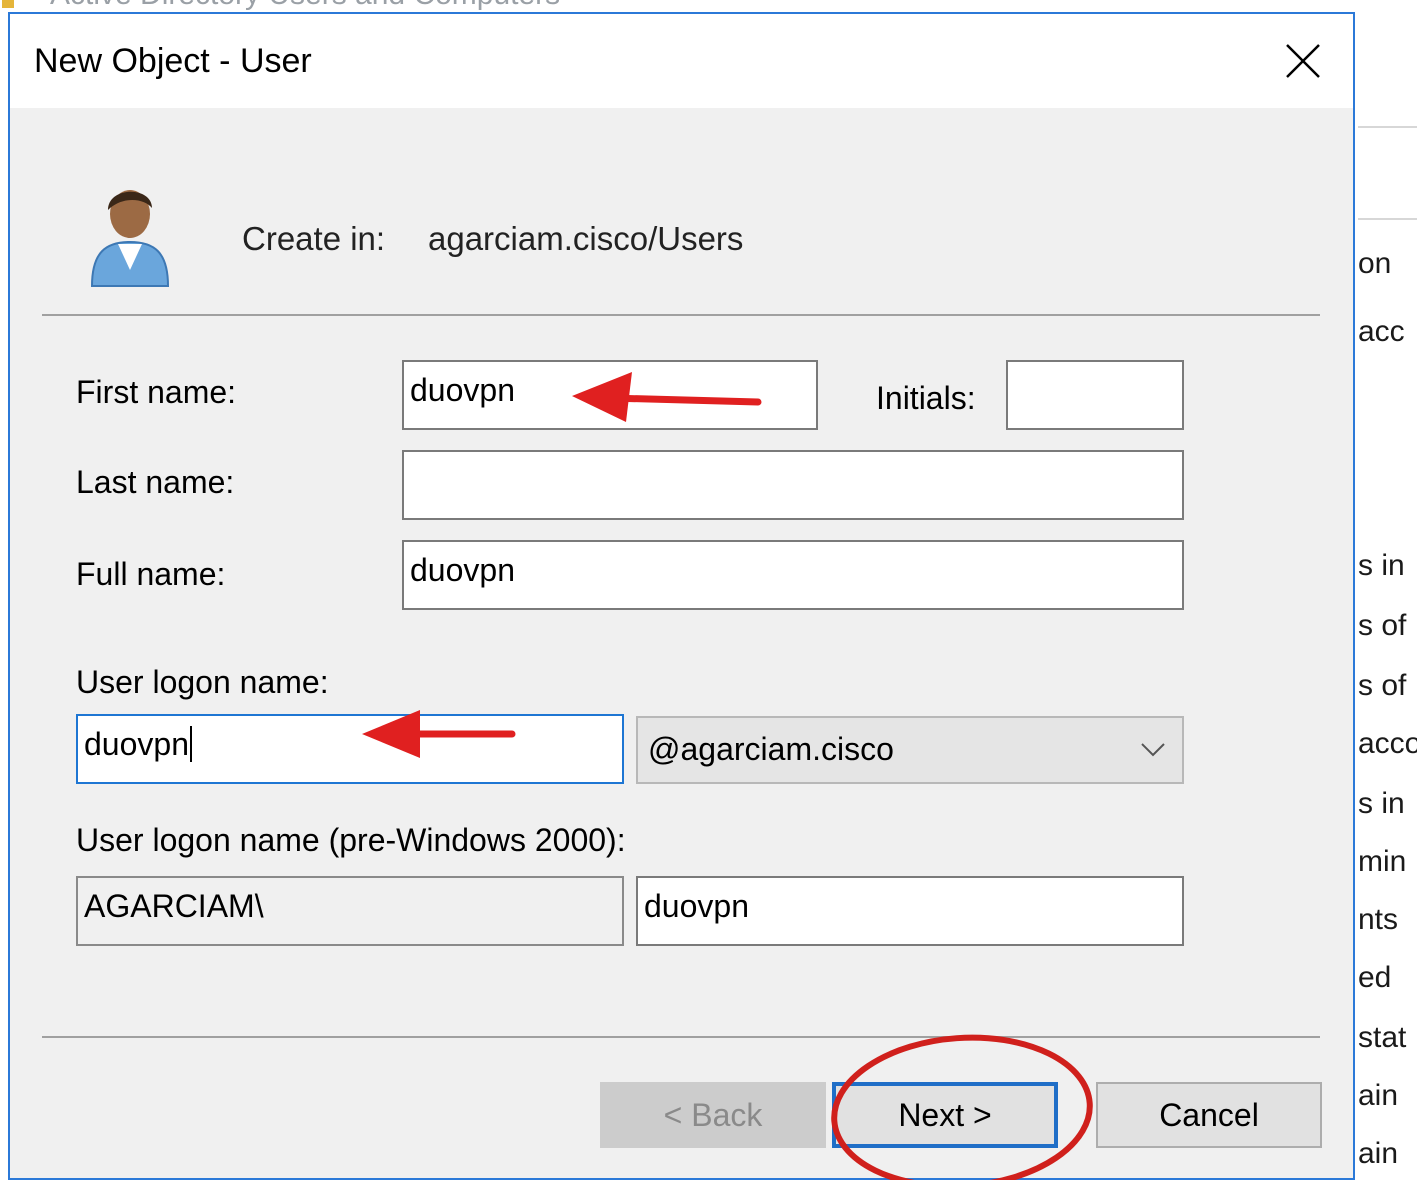  Describe the element at coordinates (945, 1115) in the screenshot. I see `next-button: Next >` at that location.